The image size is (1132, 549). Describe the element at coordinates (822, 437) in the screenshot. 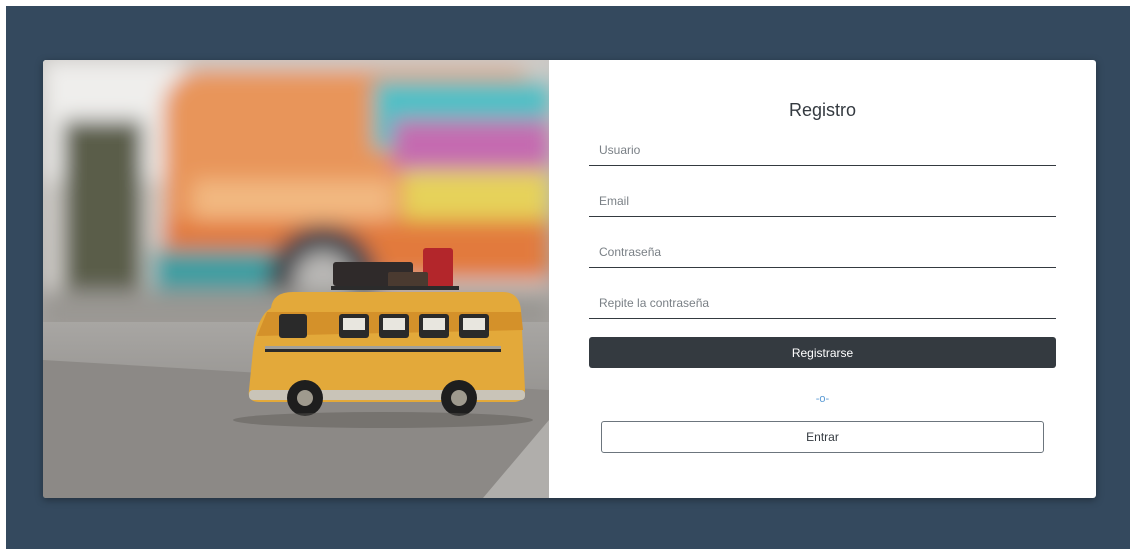

I see `login-button: Entrar` at that location.